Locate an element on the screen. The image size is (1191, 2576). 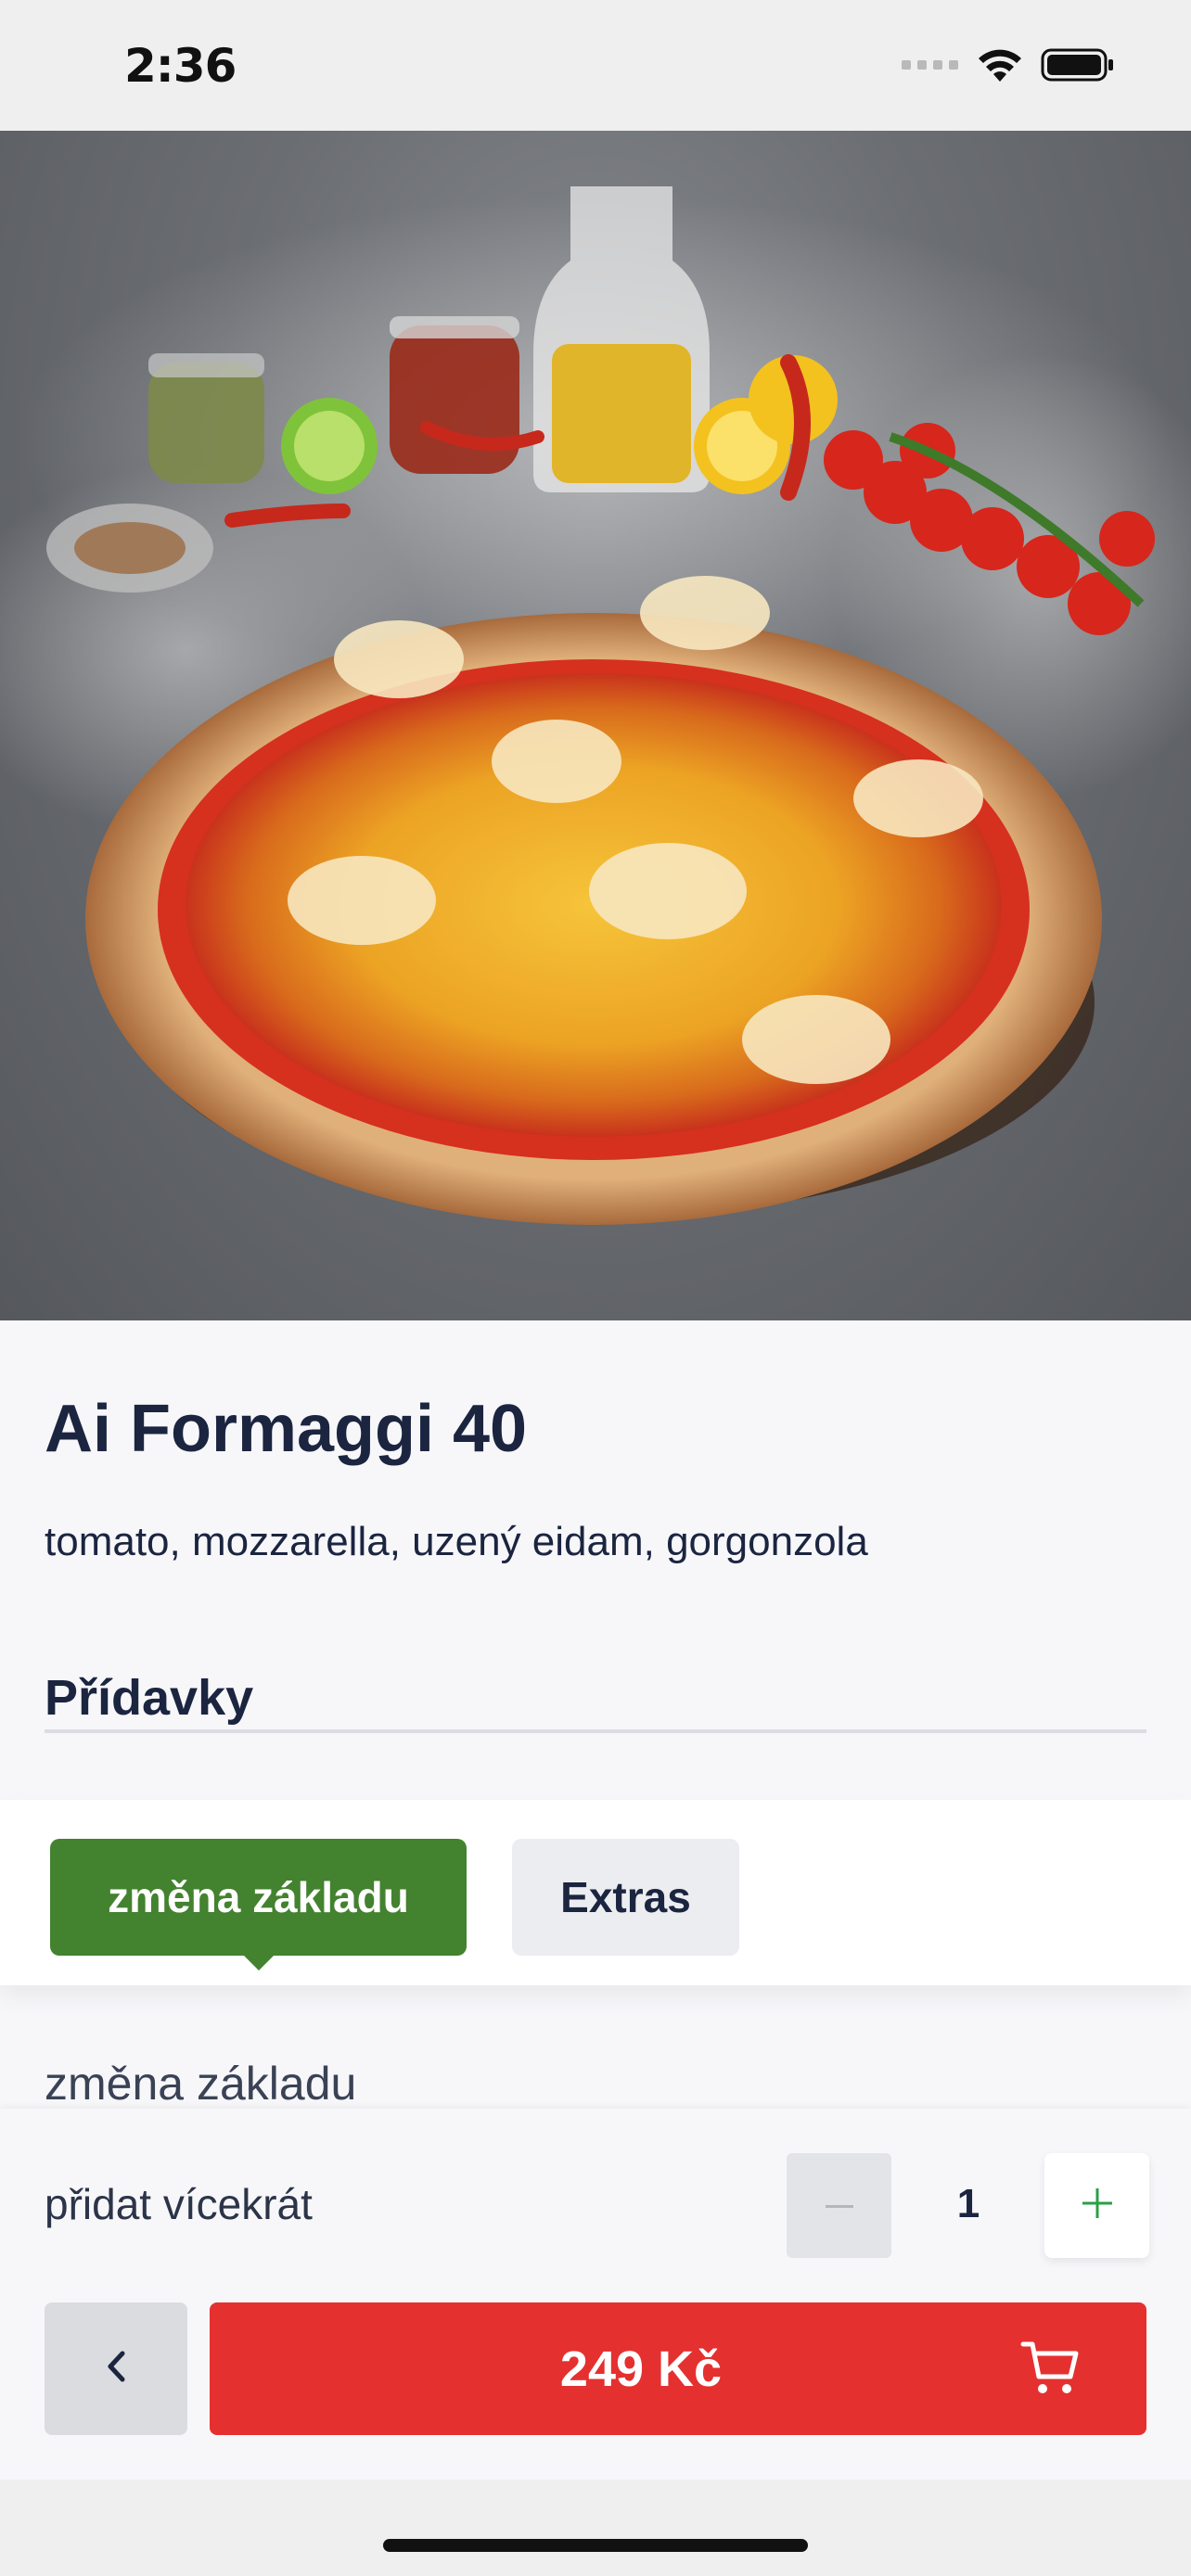
plus-icon is located at coordinates (1097, 2205).